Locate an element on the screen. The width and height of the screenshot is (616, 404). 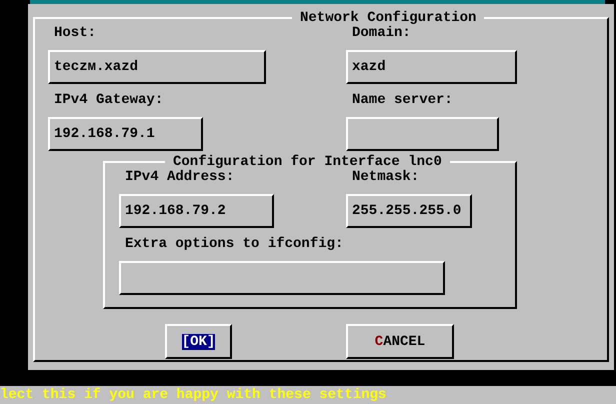
field-label: Domain: is located at coordinates (381, 33).